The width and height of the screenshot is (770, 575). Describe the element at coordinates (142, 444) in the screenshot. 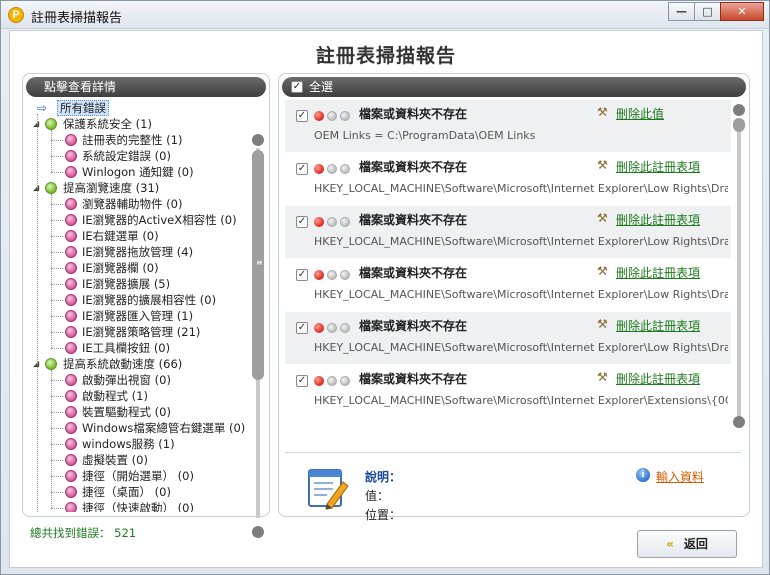

I see `tree-item: windows服務 (1)` at that location.